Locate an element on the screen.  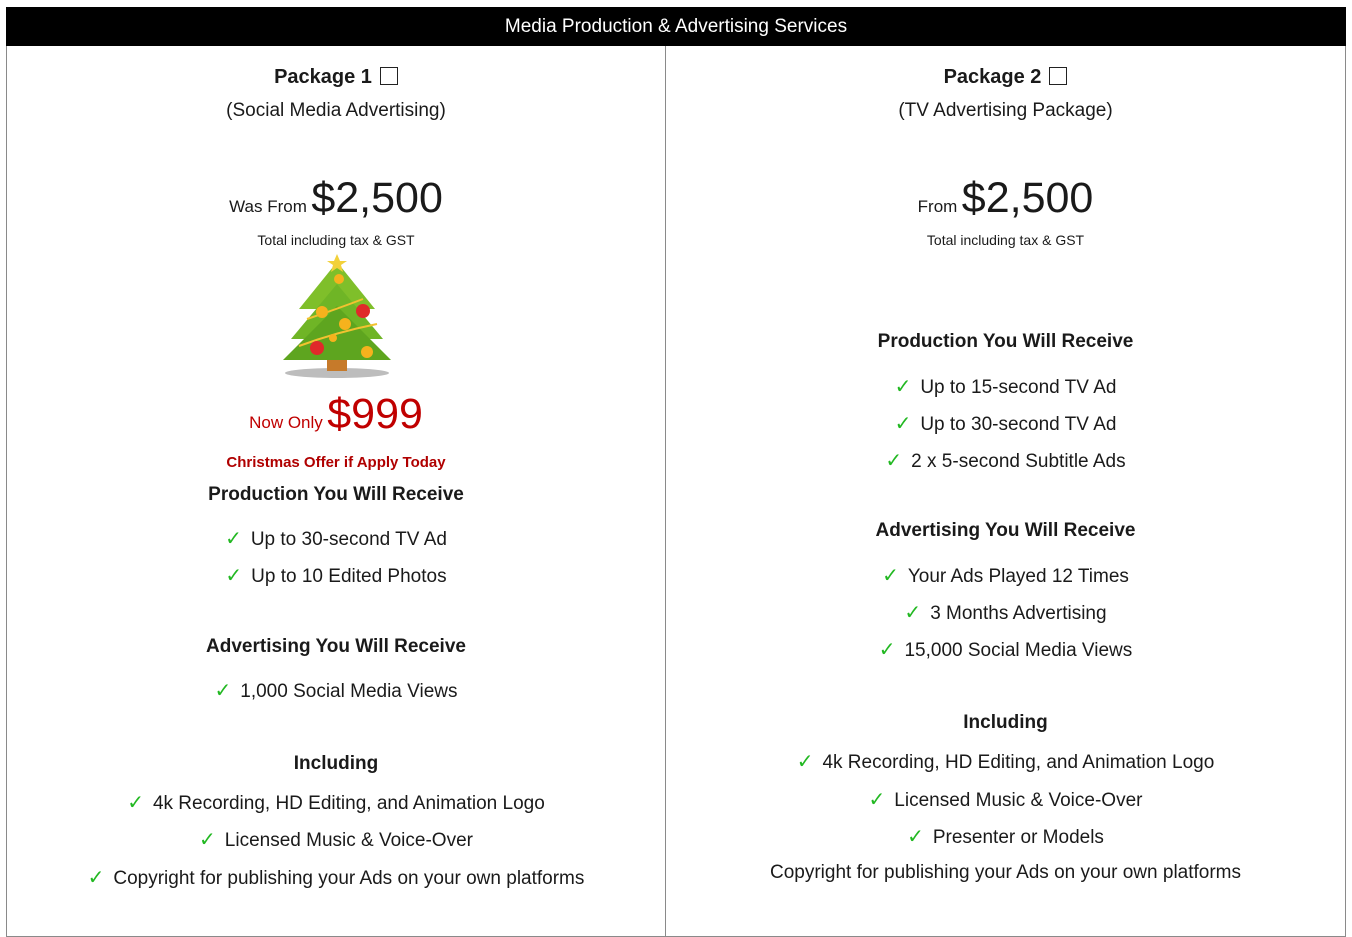
package-1-tax-note: Total including tax & GST is located at coordinates (336, 240).